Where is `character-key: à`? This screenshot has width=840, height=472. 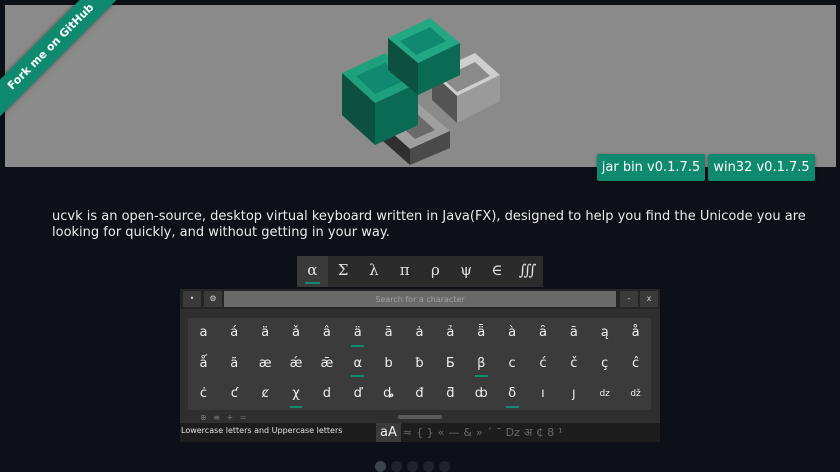
character-key: à is located at coordinates (512, 333).